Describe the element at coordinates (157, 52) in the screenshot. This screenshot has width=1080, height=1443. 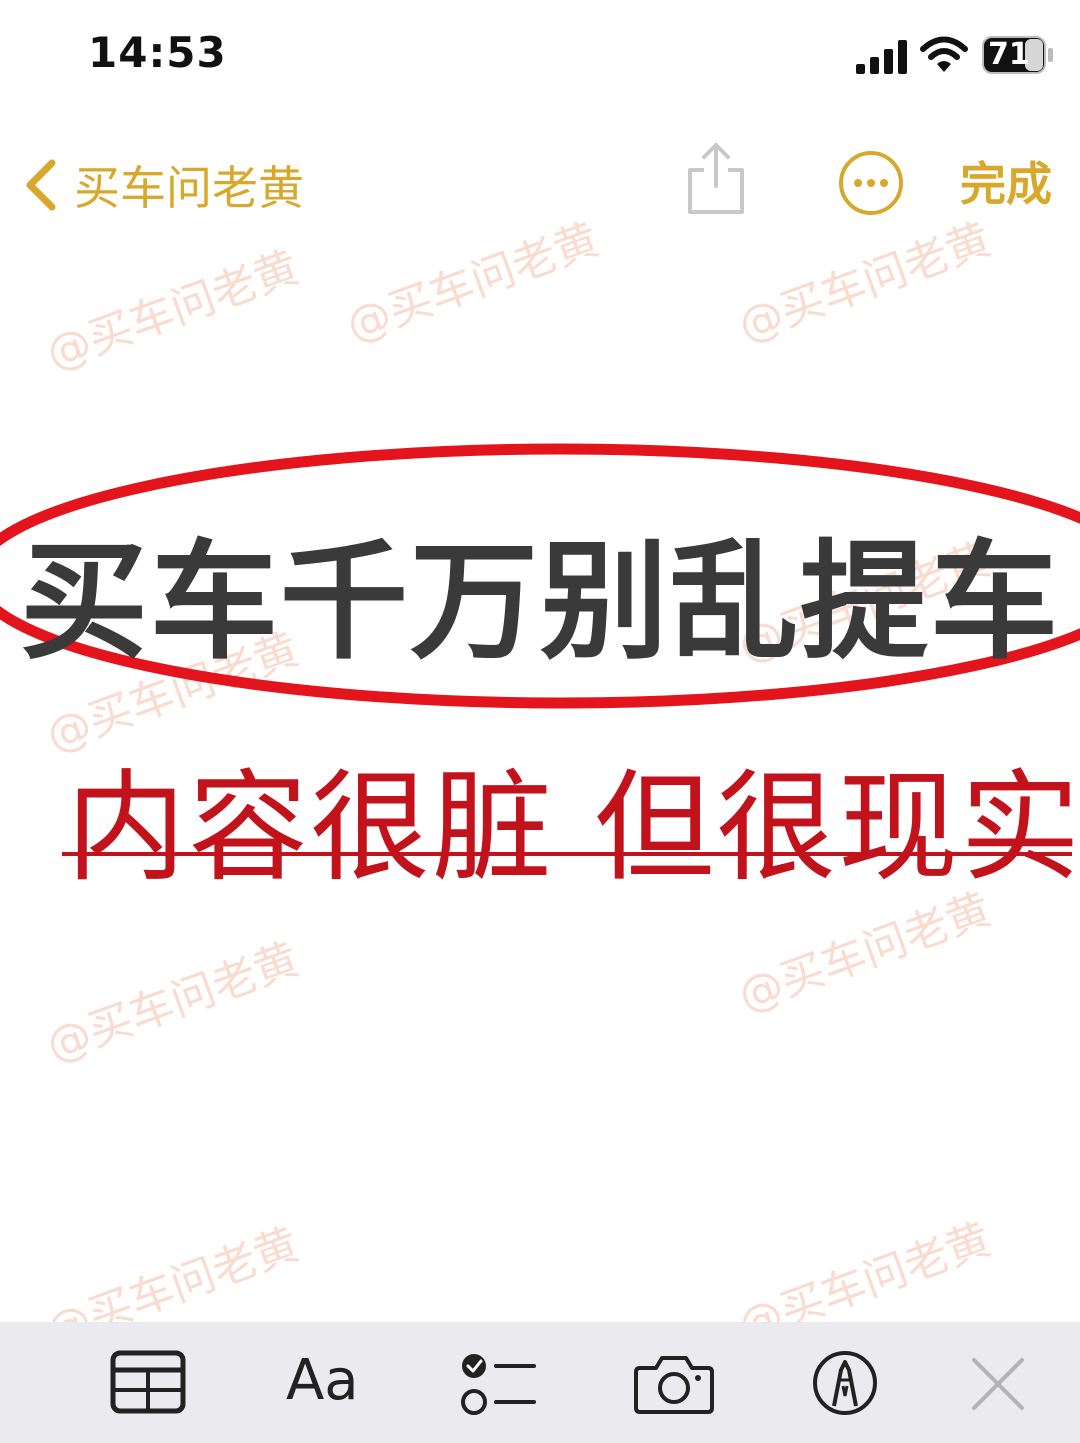
I see `status-time: 14:53` at that location.